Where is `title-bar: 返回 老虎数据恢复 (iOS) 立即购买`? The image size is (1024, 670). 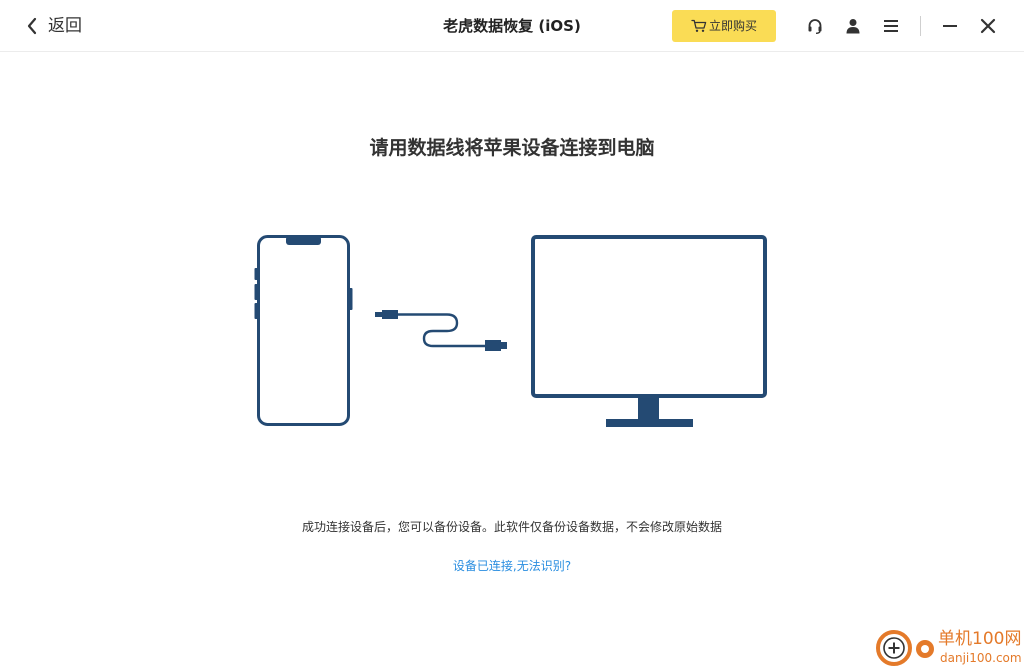 title-bar: 返回 老虎数据恢复 (iOS) 立即购买 is located at coordinates (512, 26).